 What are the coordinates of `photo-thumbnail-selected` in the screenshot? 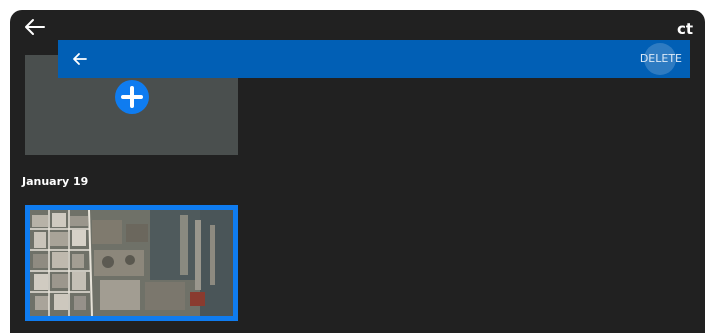 It's located at (131, 263).